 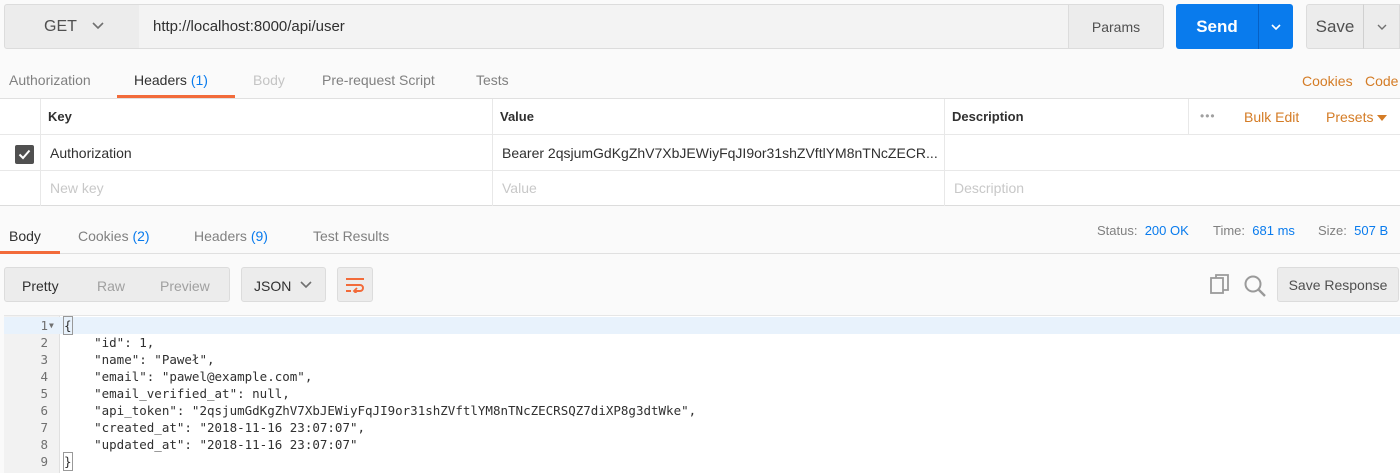 I want to click on tab-count: (9), so click(x=259, y=236).